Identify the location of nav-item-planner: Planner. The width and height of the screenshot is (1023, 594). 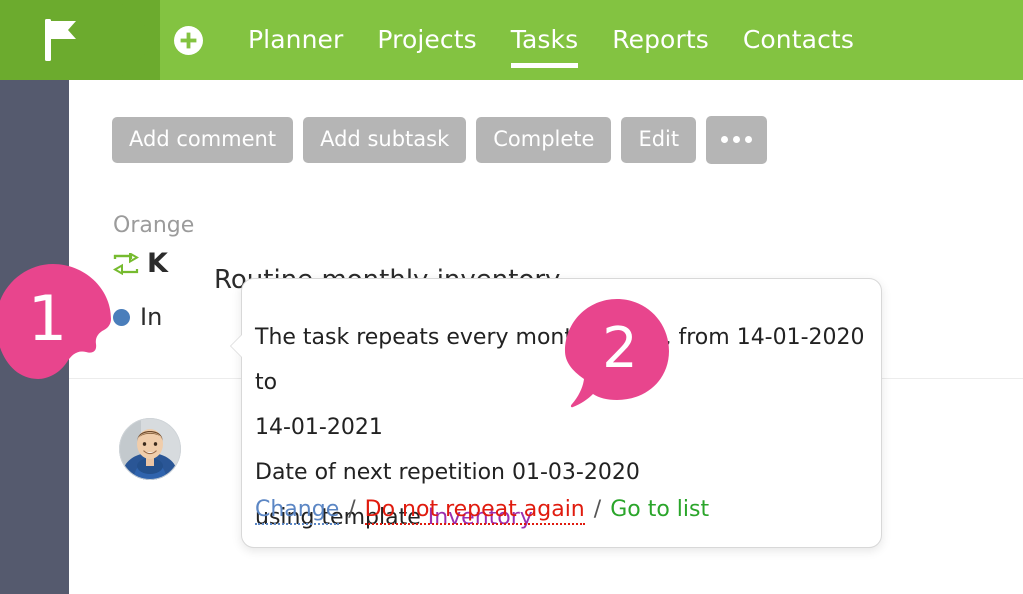
(295, 40).